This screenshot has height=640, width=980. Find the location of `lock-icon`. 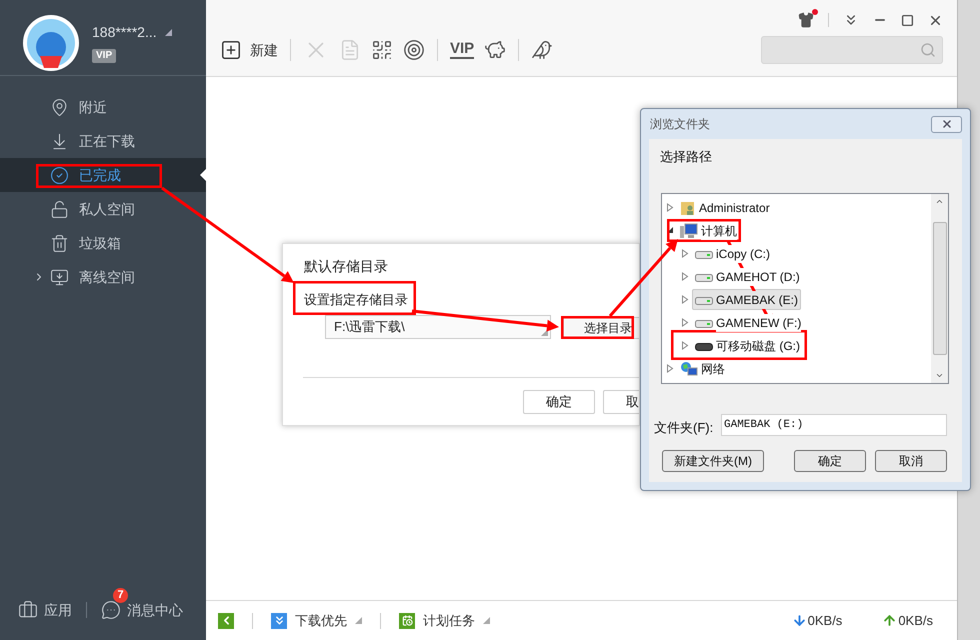

lock-icon is located at coordinates (59, 209).